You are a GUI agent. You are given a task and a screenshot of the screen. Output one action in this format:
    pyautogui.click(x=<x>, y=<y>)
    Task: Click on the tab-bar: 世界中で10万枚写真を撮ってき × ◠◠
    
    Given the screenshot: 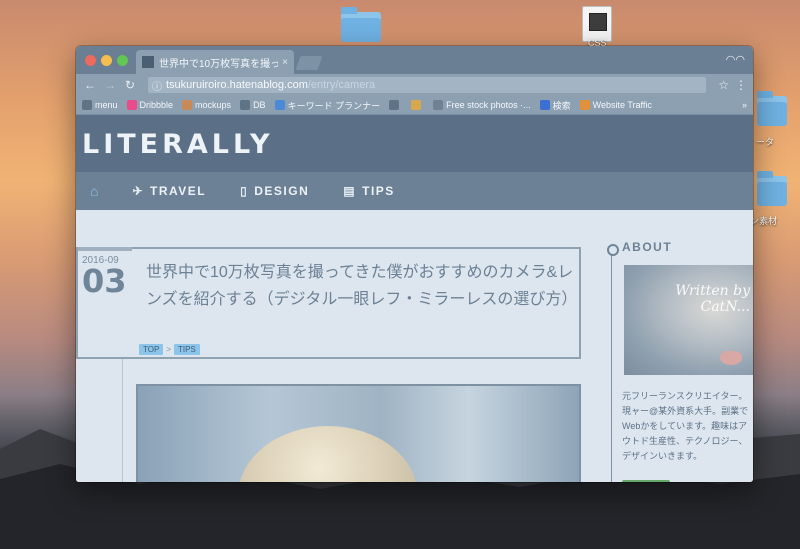 What is the action you would take?
    pyautogui.click(x=414, y=60)
    